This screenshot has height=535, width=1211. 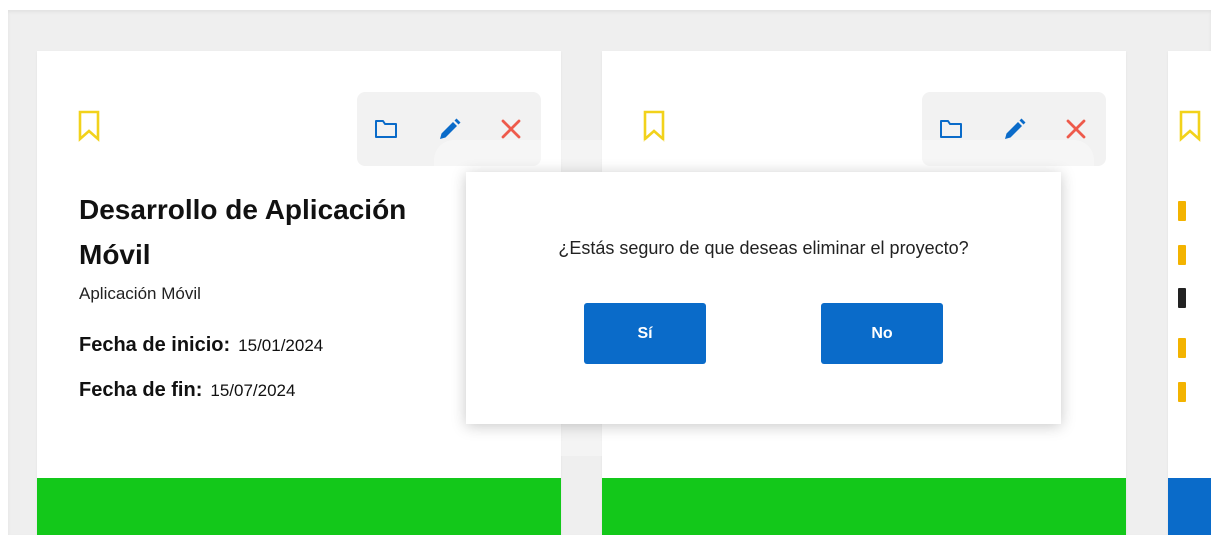 What do you see at coordinates (1189, 293) in the screenshot?
I see `project-card` at bounding box center [1189, 293].